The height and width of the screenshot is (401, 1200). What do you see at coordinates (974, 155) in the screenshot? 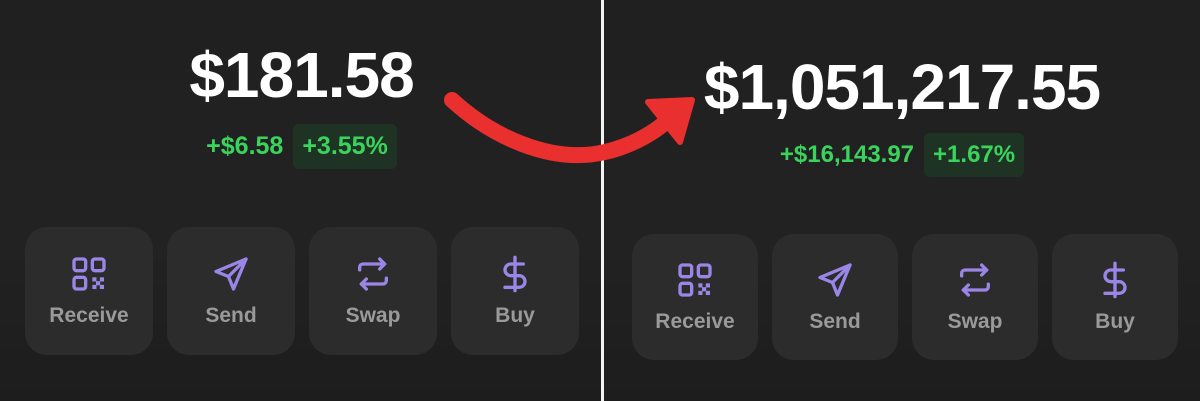
I see `change-percent-badge: +1.67%` at bounding box center [974, 155].